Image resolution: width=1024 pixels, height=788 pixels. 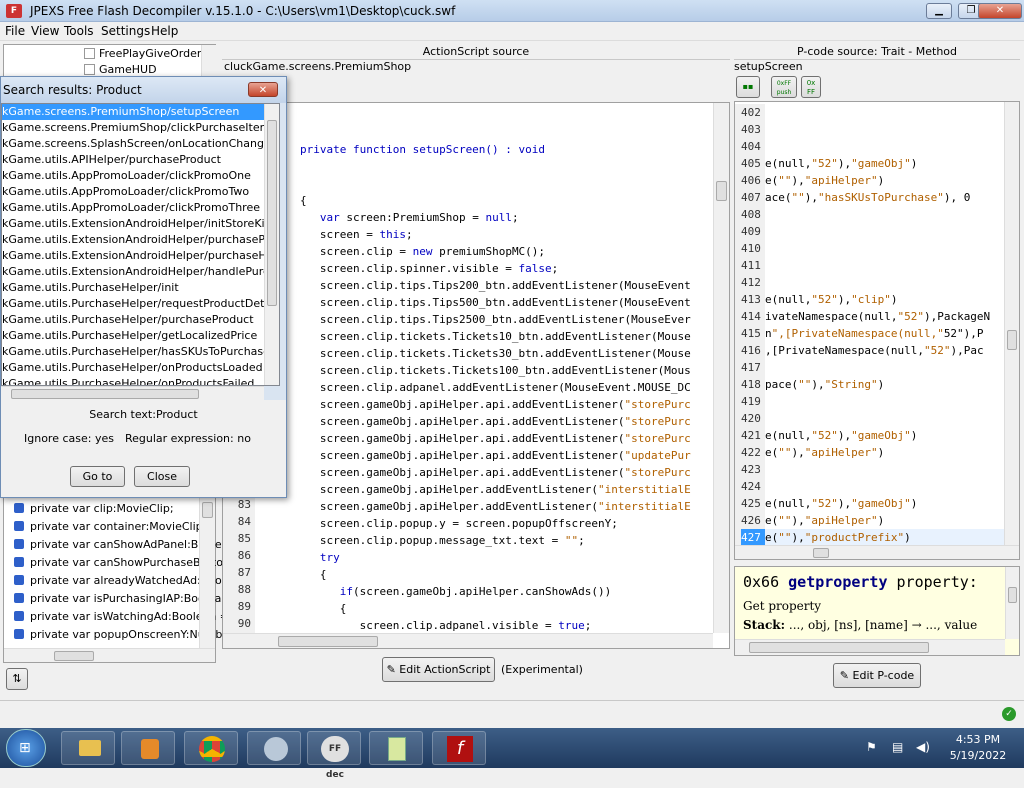 What do you see at coordinates (113, 581) in the screenshot?
I see `list-item: private var alreadyWatchedAd:Boo` at bounding box center [113, 581].